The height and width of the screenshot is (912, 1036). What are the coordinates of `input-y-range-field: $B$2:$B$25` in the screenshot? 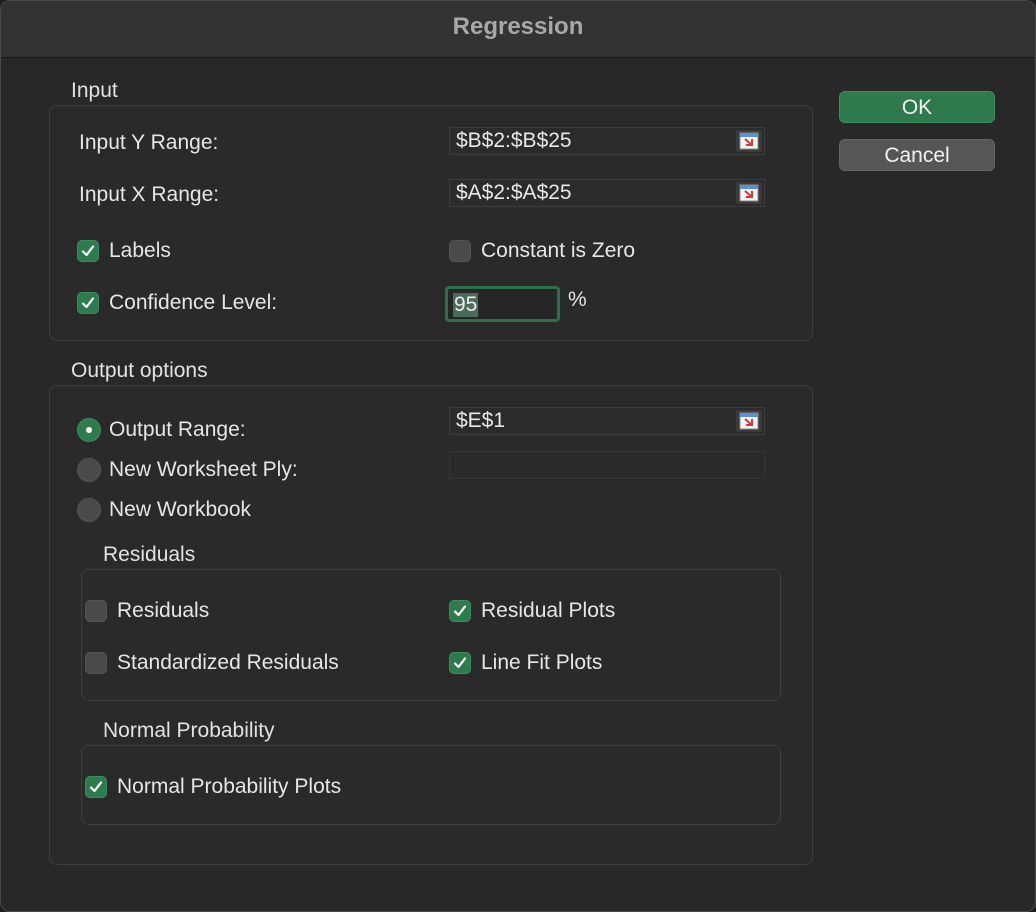 It's located at (607, 141).